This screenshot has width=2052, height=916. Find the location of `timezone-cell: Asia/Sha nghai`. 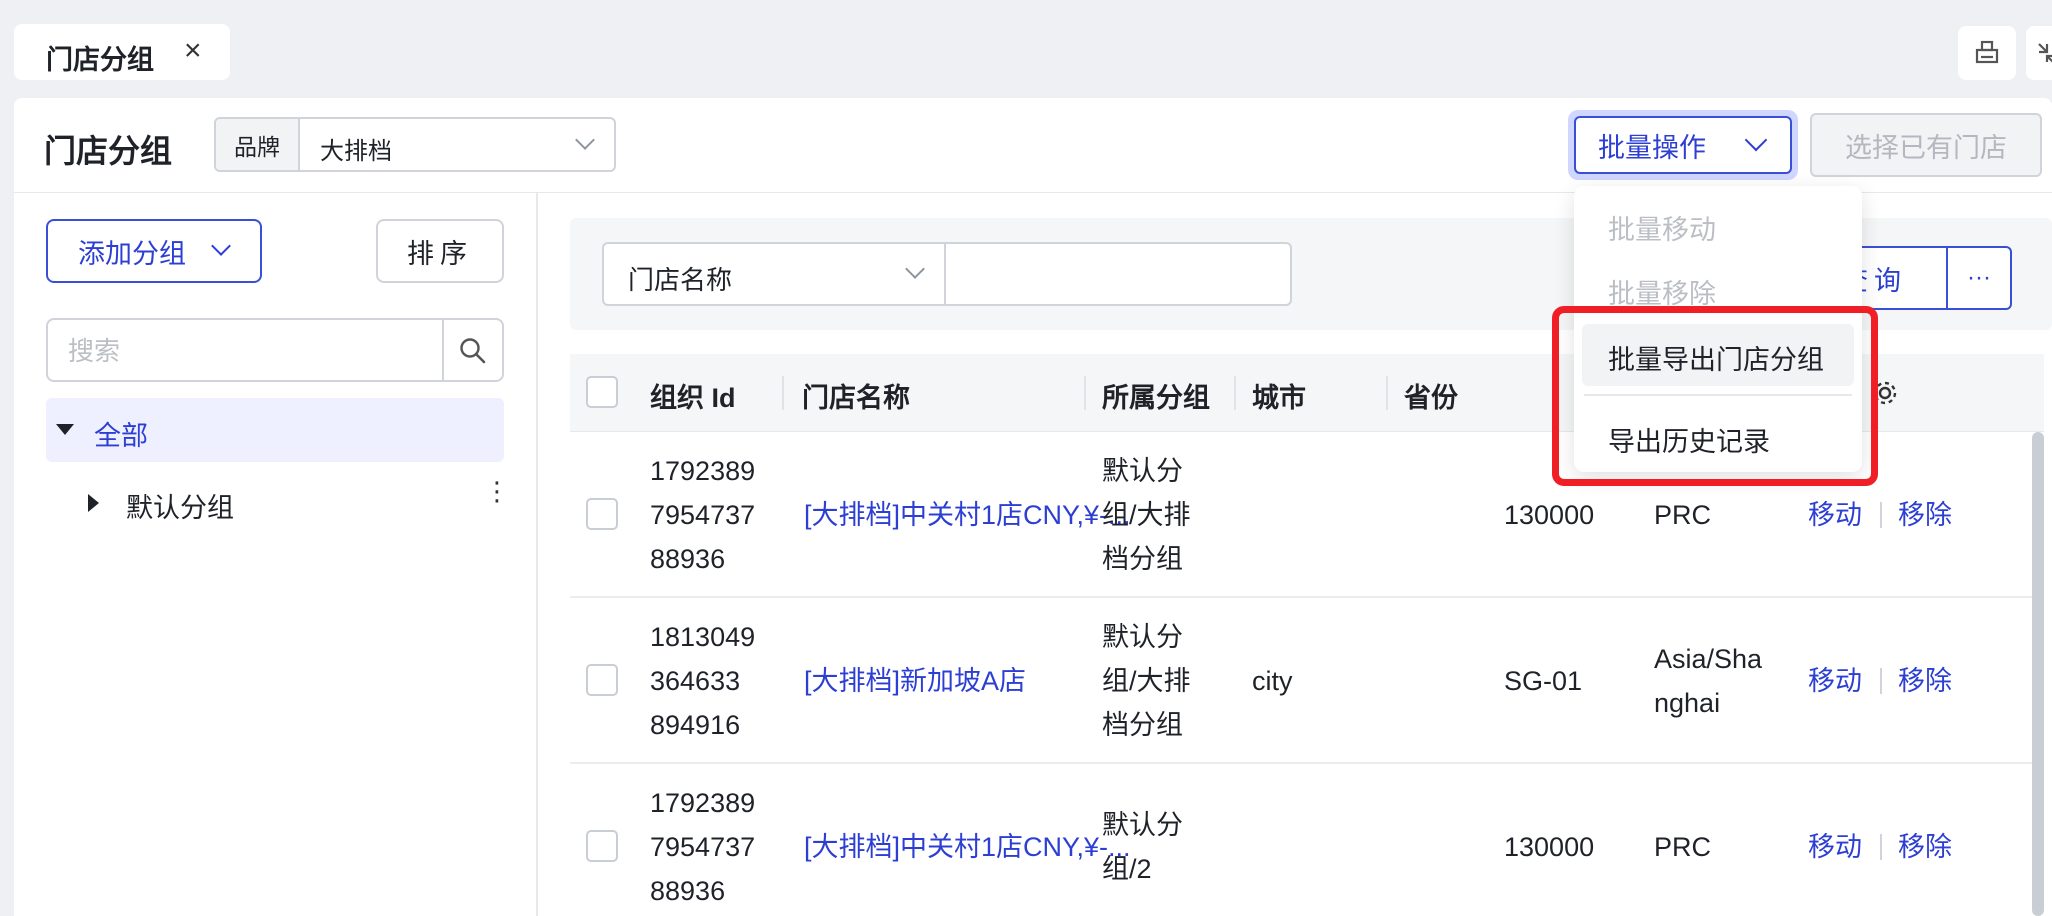

timezone-cell: Asia/Sha nghai is located at coordinates (1708, 681).